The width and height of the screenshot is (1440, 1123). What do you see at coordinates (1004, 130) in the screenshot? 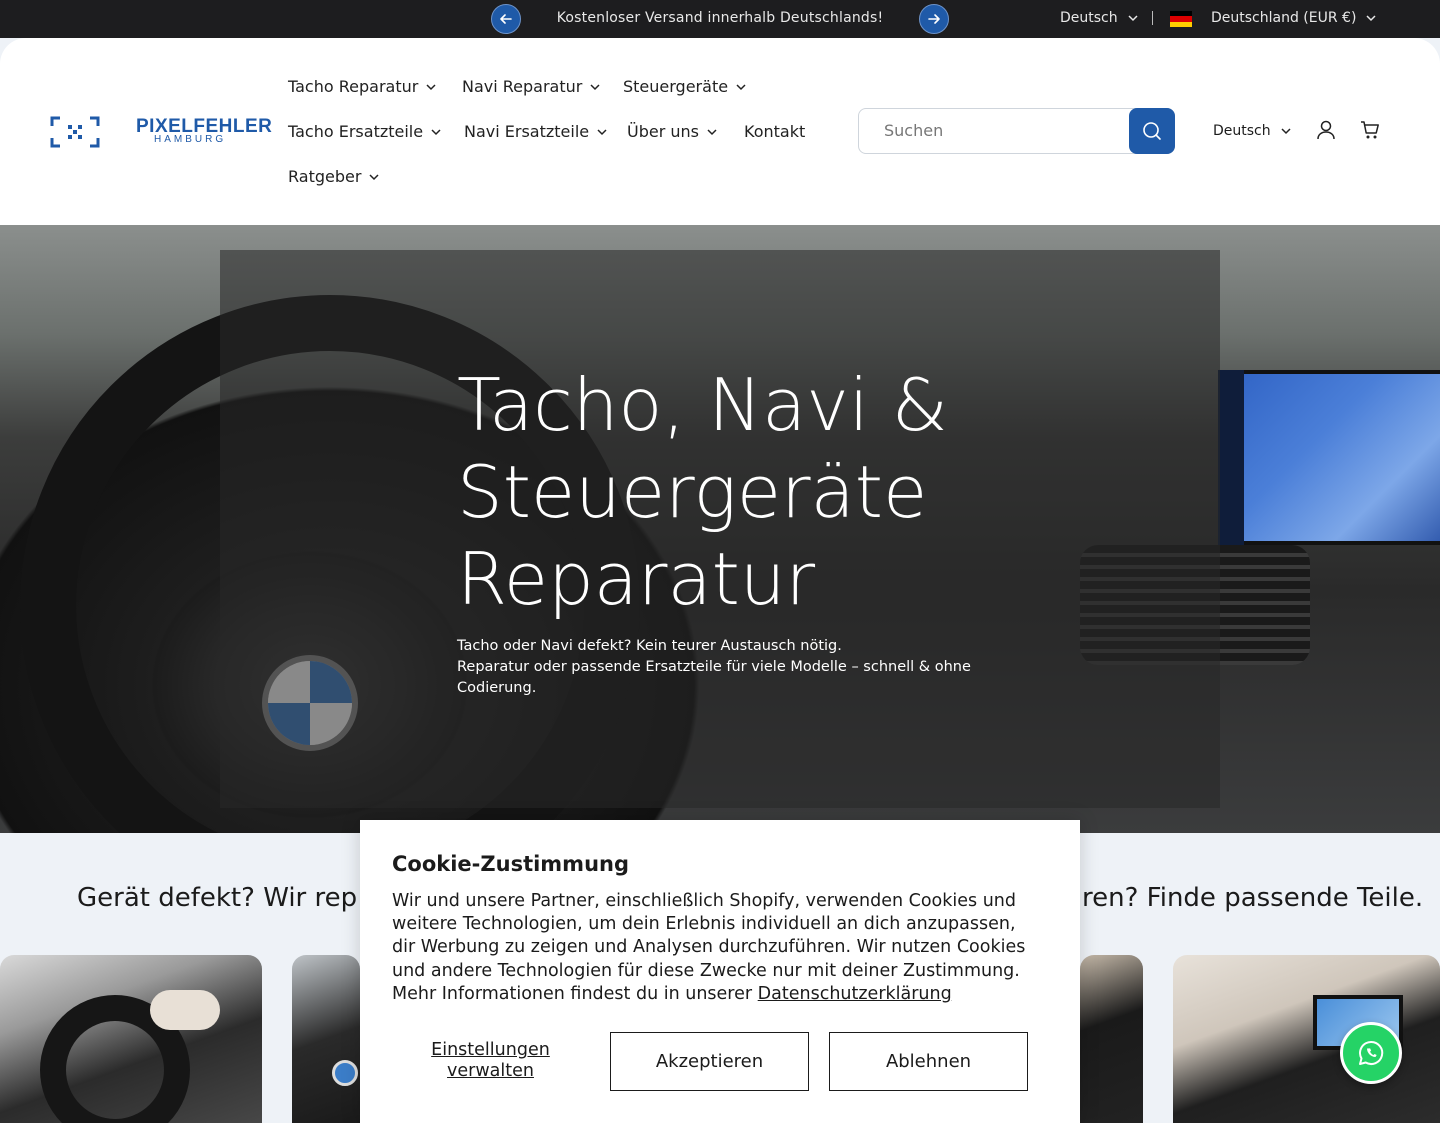
I see `search-input` at bounding box center [1004, 130].